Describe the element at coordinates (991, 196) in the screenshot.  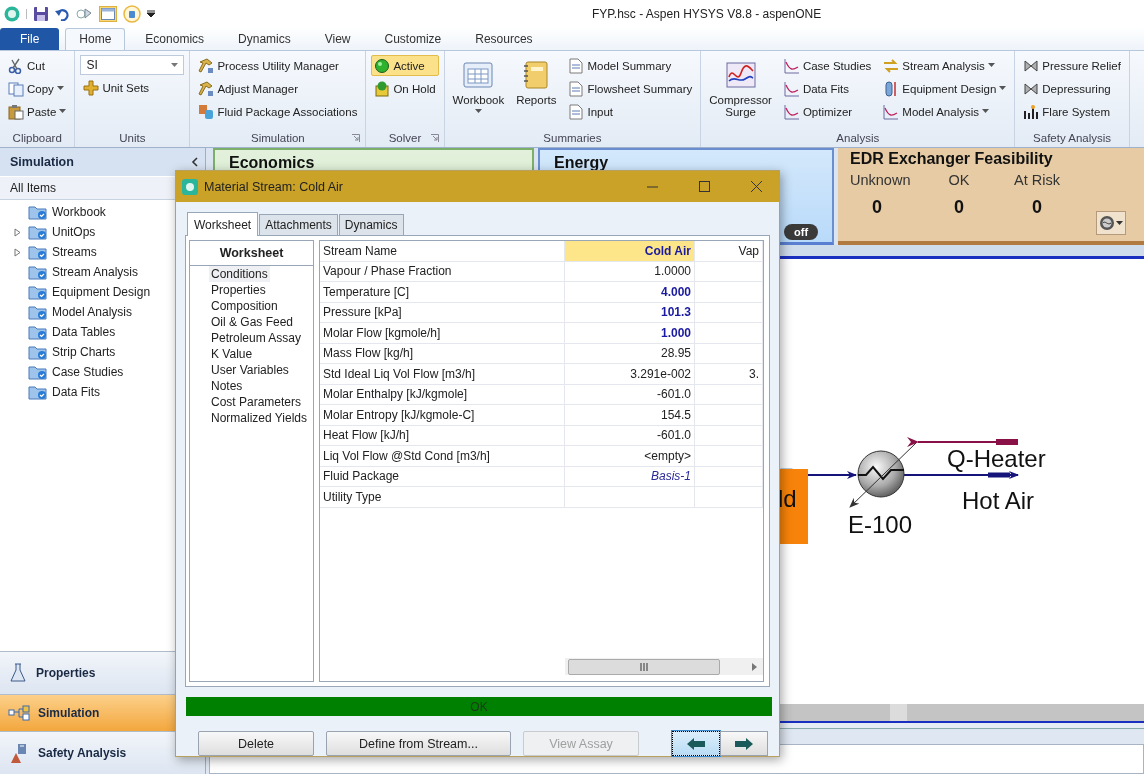
I see `edr-tile: EDR Exchanger Feasibility Unknown 0 OK 0 At Risk 0` at that location.